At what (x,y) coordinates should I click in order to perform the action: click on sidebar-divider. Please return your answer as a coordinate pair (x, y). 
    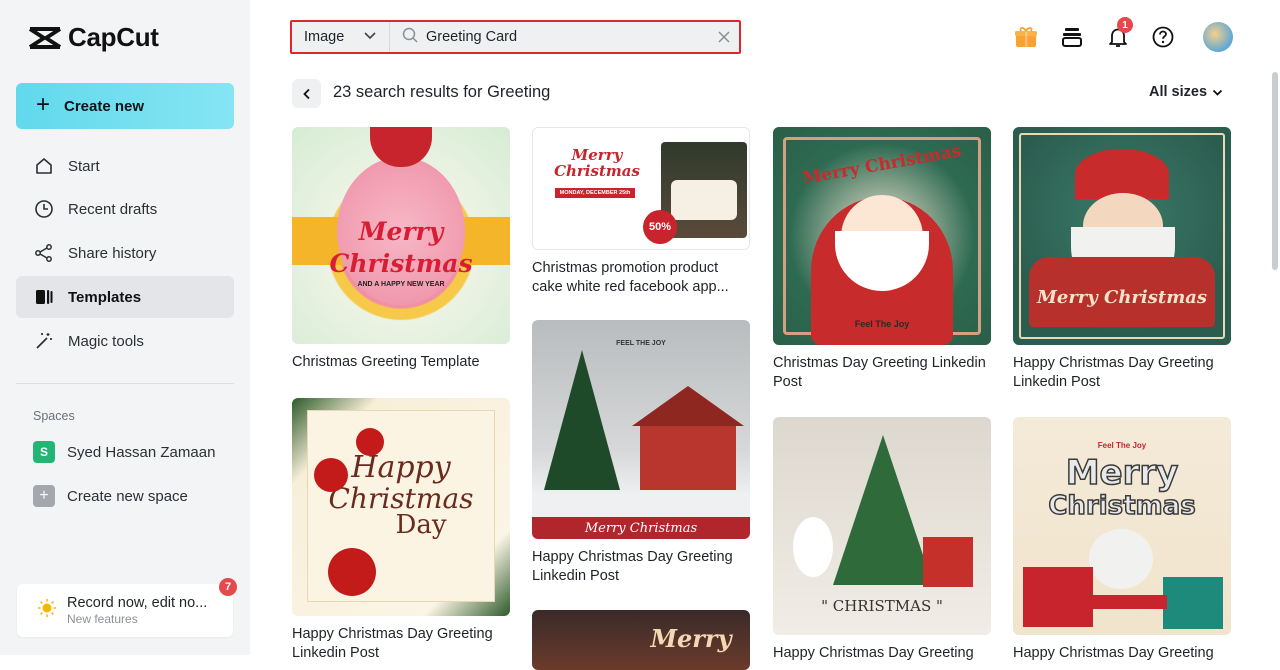
    Looking at the image, I should click on (125, 383).